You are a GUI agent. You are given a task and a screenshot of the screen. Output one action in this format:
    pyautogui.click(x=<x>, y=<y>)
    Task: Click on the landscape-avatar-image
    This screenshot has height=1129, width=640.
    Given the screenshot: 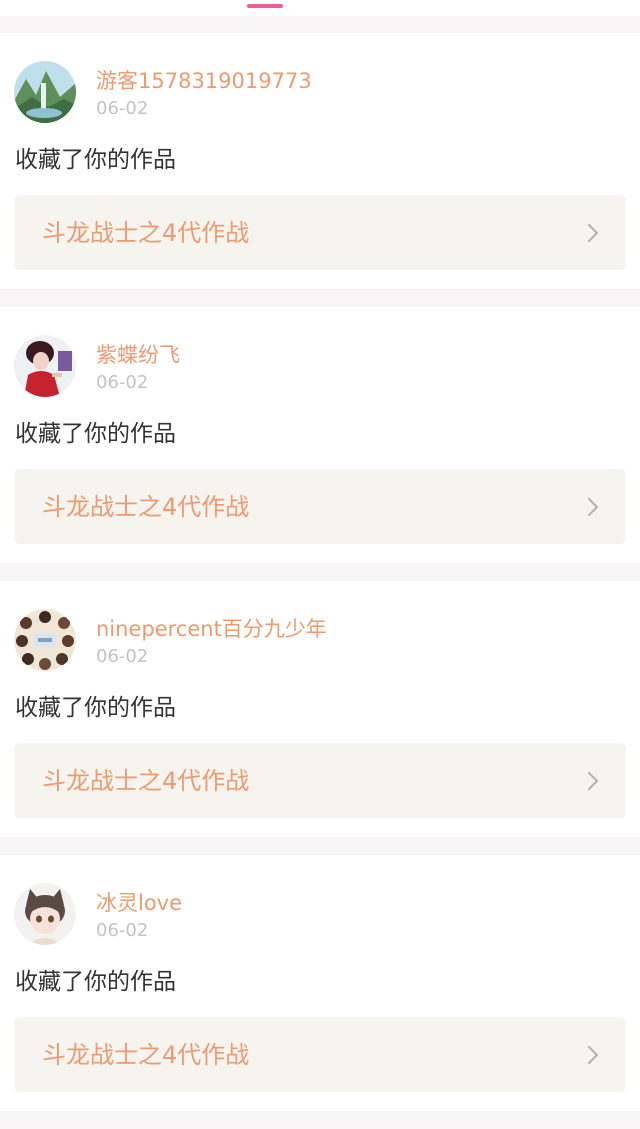 What is the action you would take?
    pyautogui.click(x=45, y=92)
    